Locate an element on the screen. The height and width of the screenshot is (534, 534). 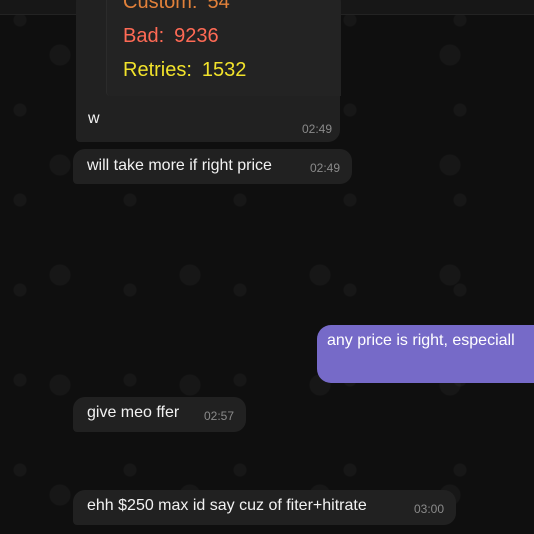
stat-custom: Custom: 54 is located at coordinates (176, 7).